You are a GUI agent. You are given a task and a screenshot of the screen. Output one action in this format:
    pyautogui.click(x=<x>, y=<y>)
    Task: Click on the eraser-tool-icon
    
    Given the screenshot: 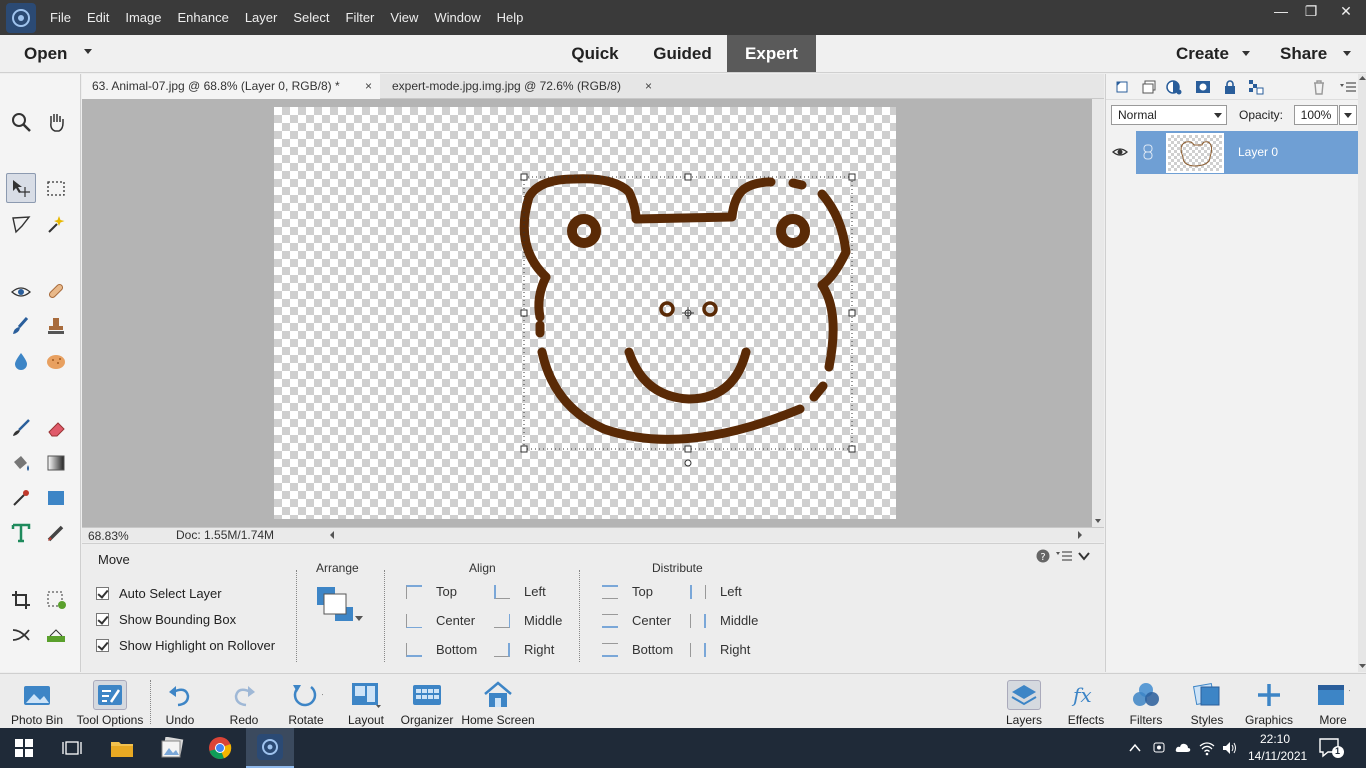 What is the action you would take?
    pyautogui.click(x=56, y=428)
    